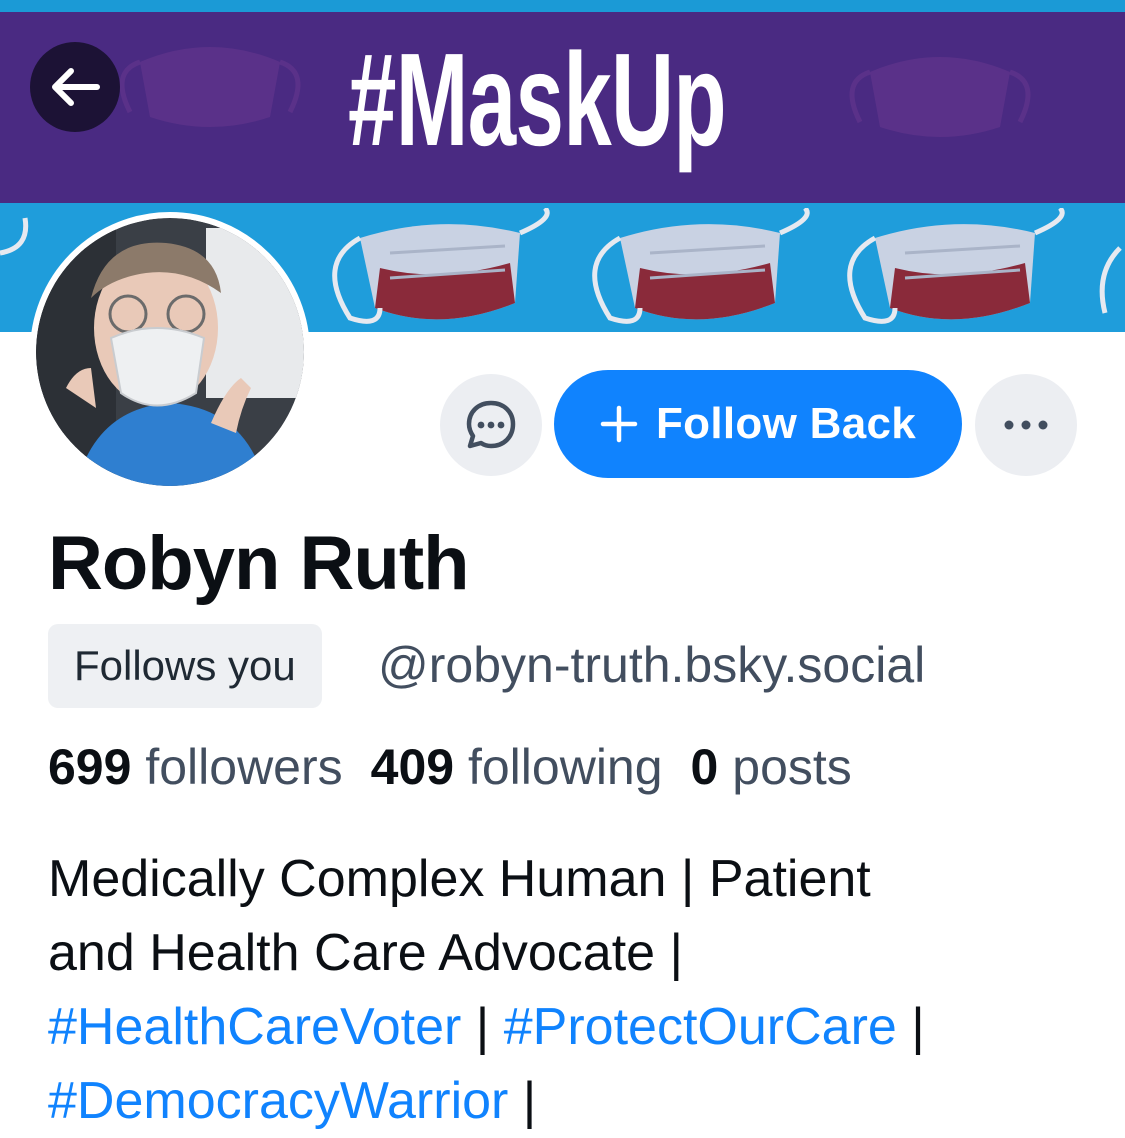  I want to click on hashtag-healthcarevoter: #HealthCareVoter, so click(254, 1027).